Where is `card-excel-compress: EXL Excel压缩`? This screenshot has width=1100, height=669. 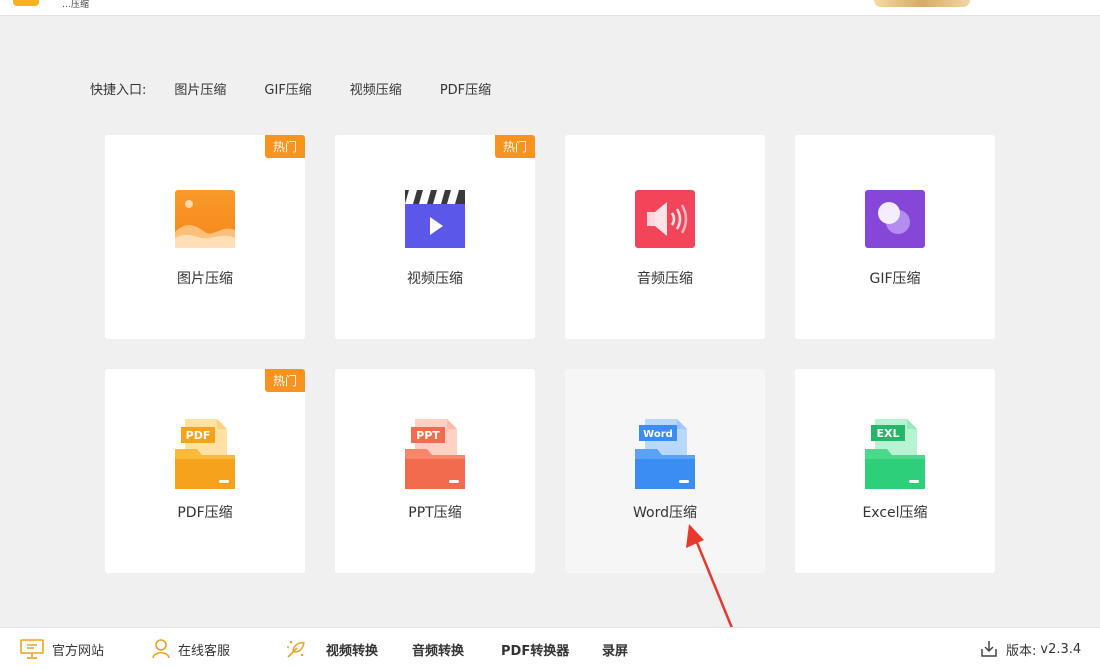
card-excel-compress: EXL Excel压缩 is located at coordinates (895, 471).